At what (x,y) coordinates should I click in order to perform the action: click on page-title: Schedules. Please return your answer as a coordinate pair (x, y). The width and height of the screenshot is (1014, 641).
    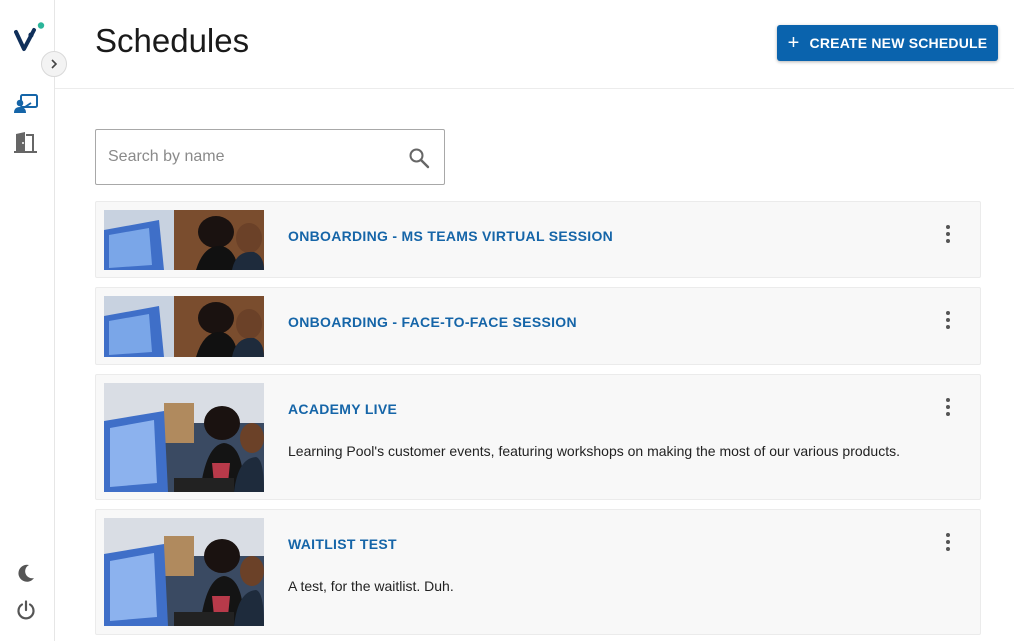
    Looking at the image, I should click on (172, 40).